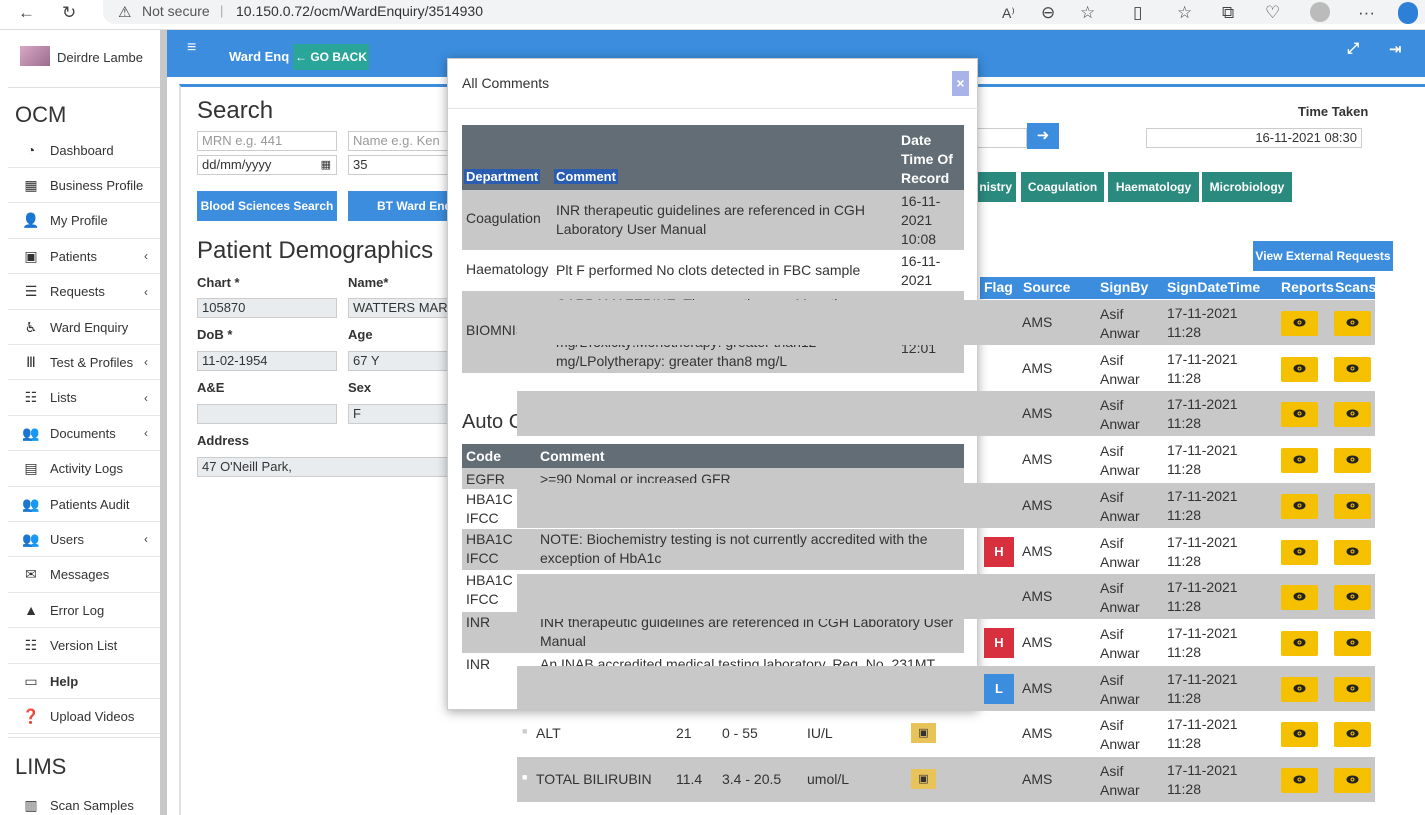 This screenshot has width=1425, height=815. I want to click on profile-avatar, so click(1320, 12).